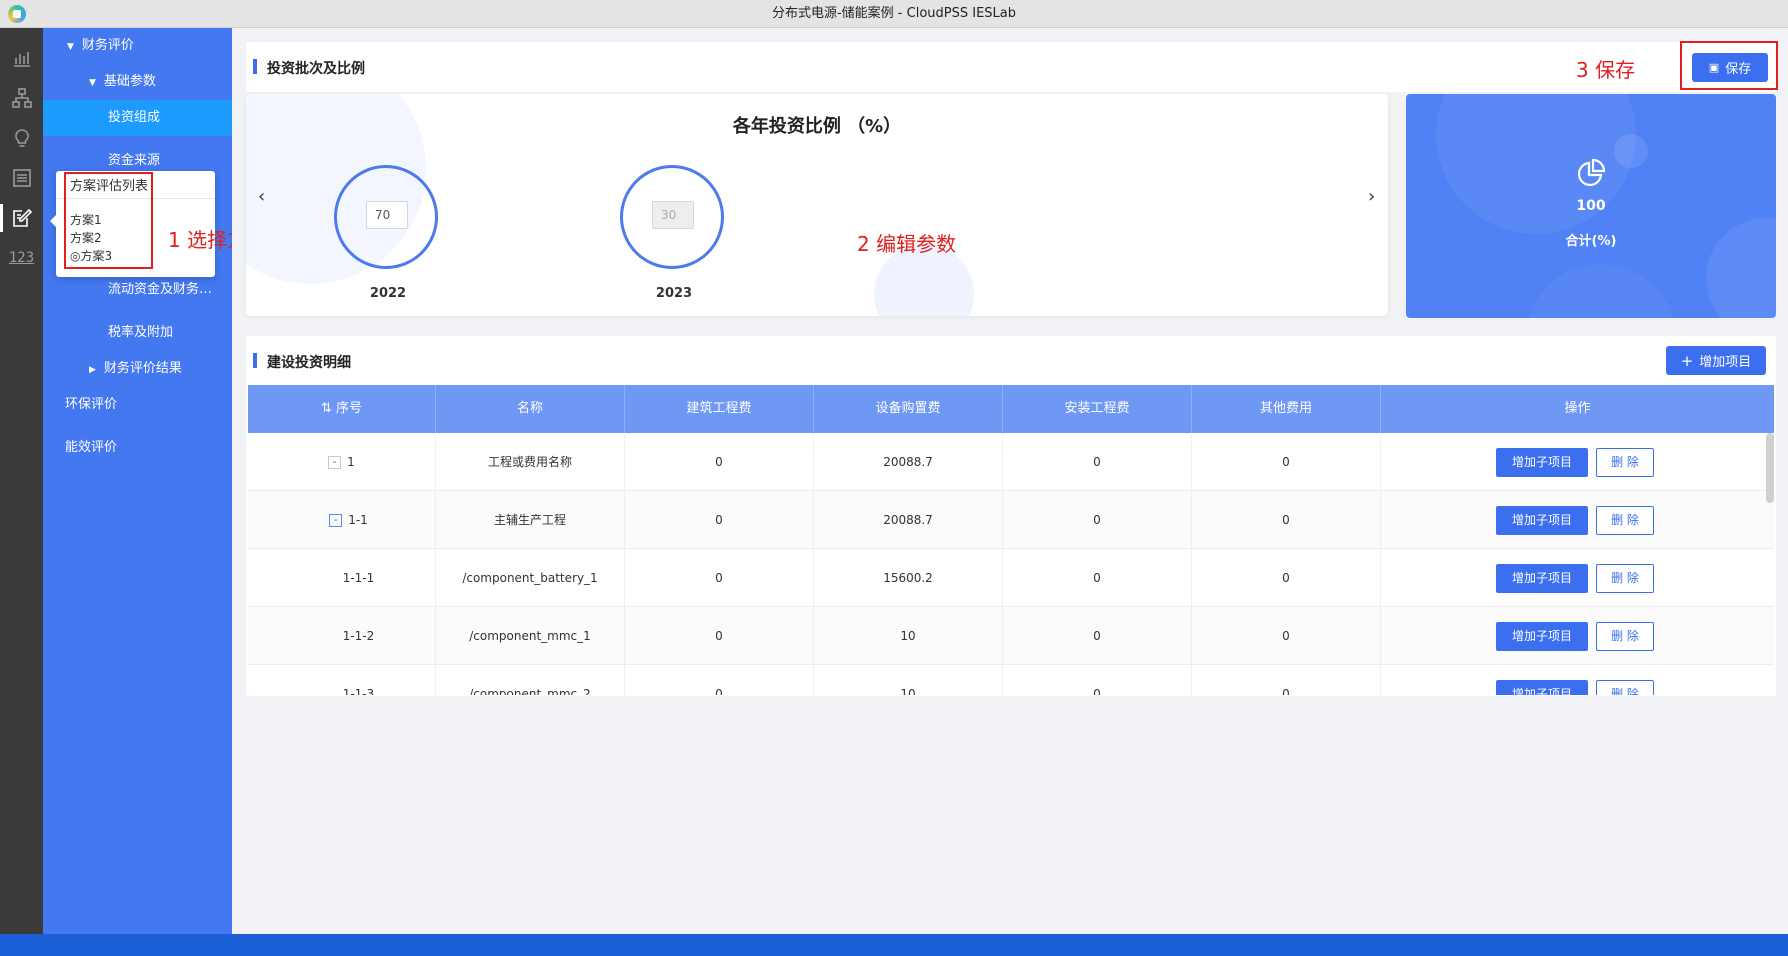 The height and width of the screenshot is (956, 1788). What do you see at coordinates (21, 218) in the screenshot?
I see `edit-document-icon` at bounding box center [21, 218].